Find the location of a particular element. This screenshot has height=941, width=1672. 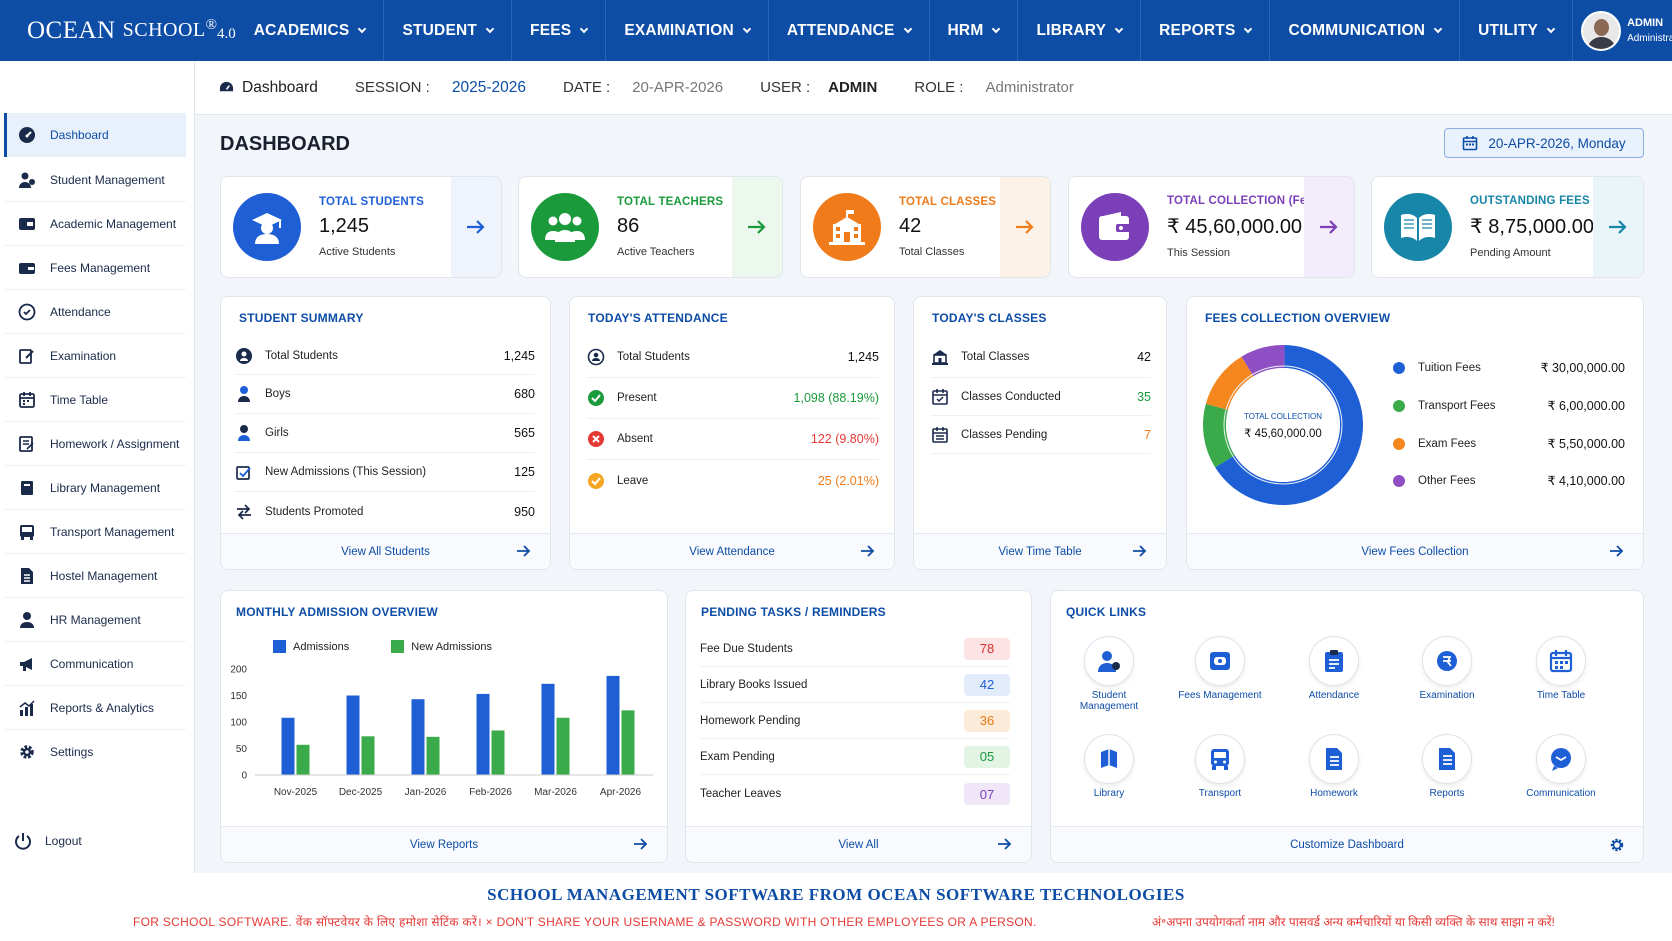

sidebar-item-transport: Transport Management is located at coordinates (95, 532).